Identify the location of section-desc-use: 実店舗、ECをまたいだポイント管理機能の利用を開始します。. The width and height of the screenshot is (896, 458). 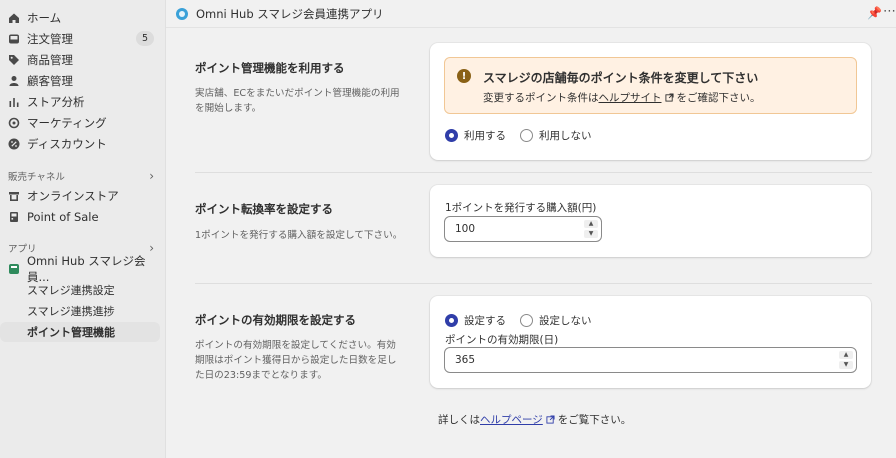
(297, 101).